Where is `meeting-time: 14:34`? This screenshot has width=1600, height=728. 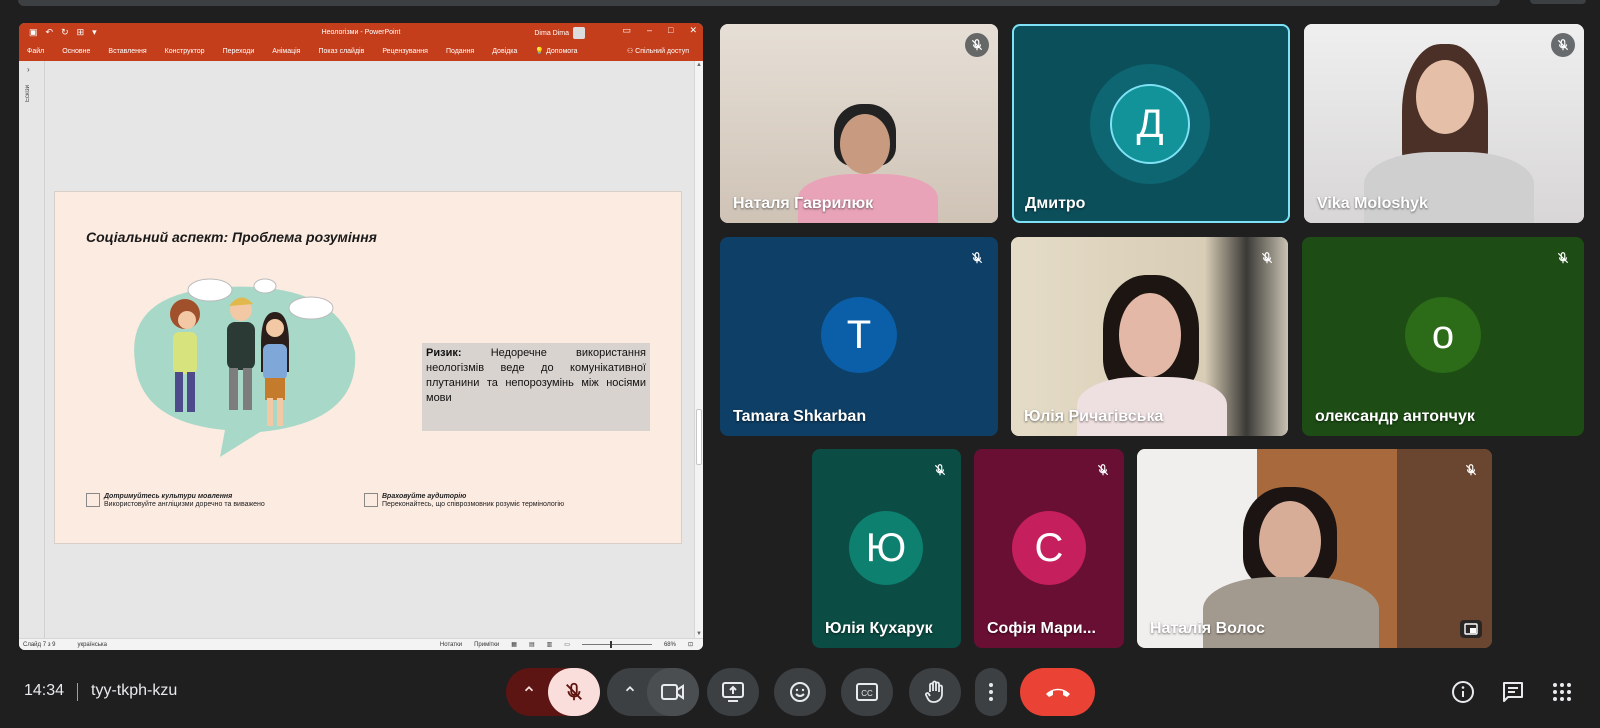 meeting-time: 14:34 is located at coordinates (44, 690).